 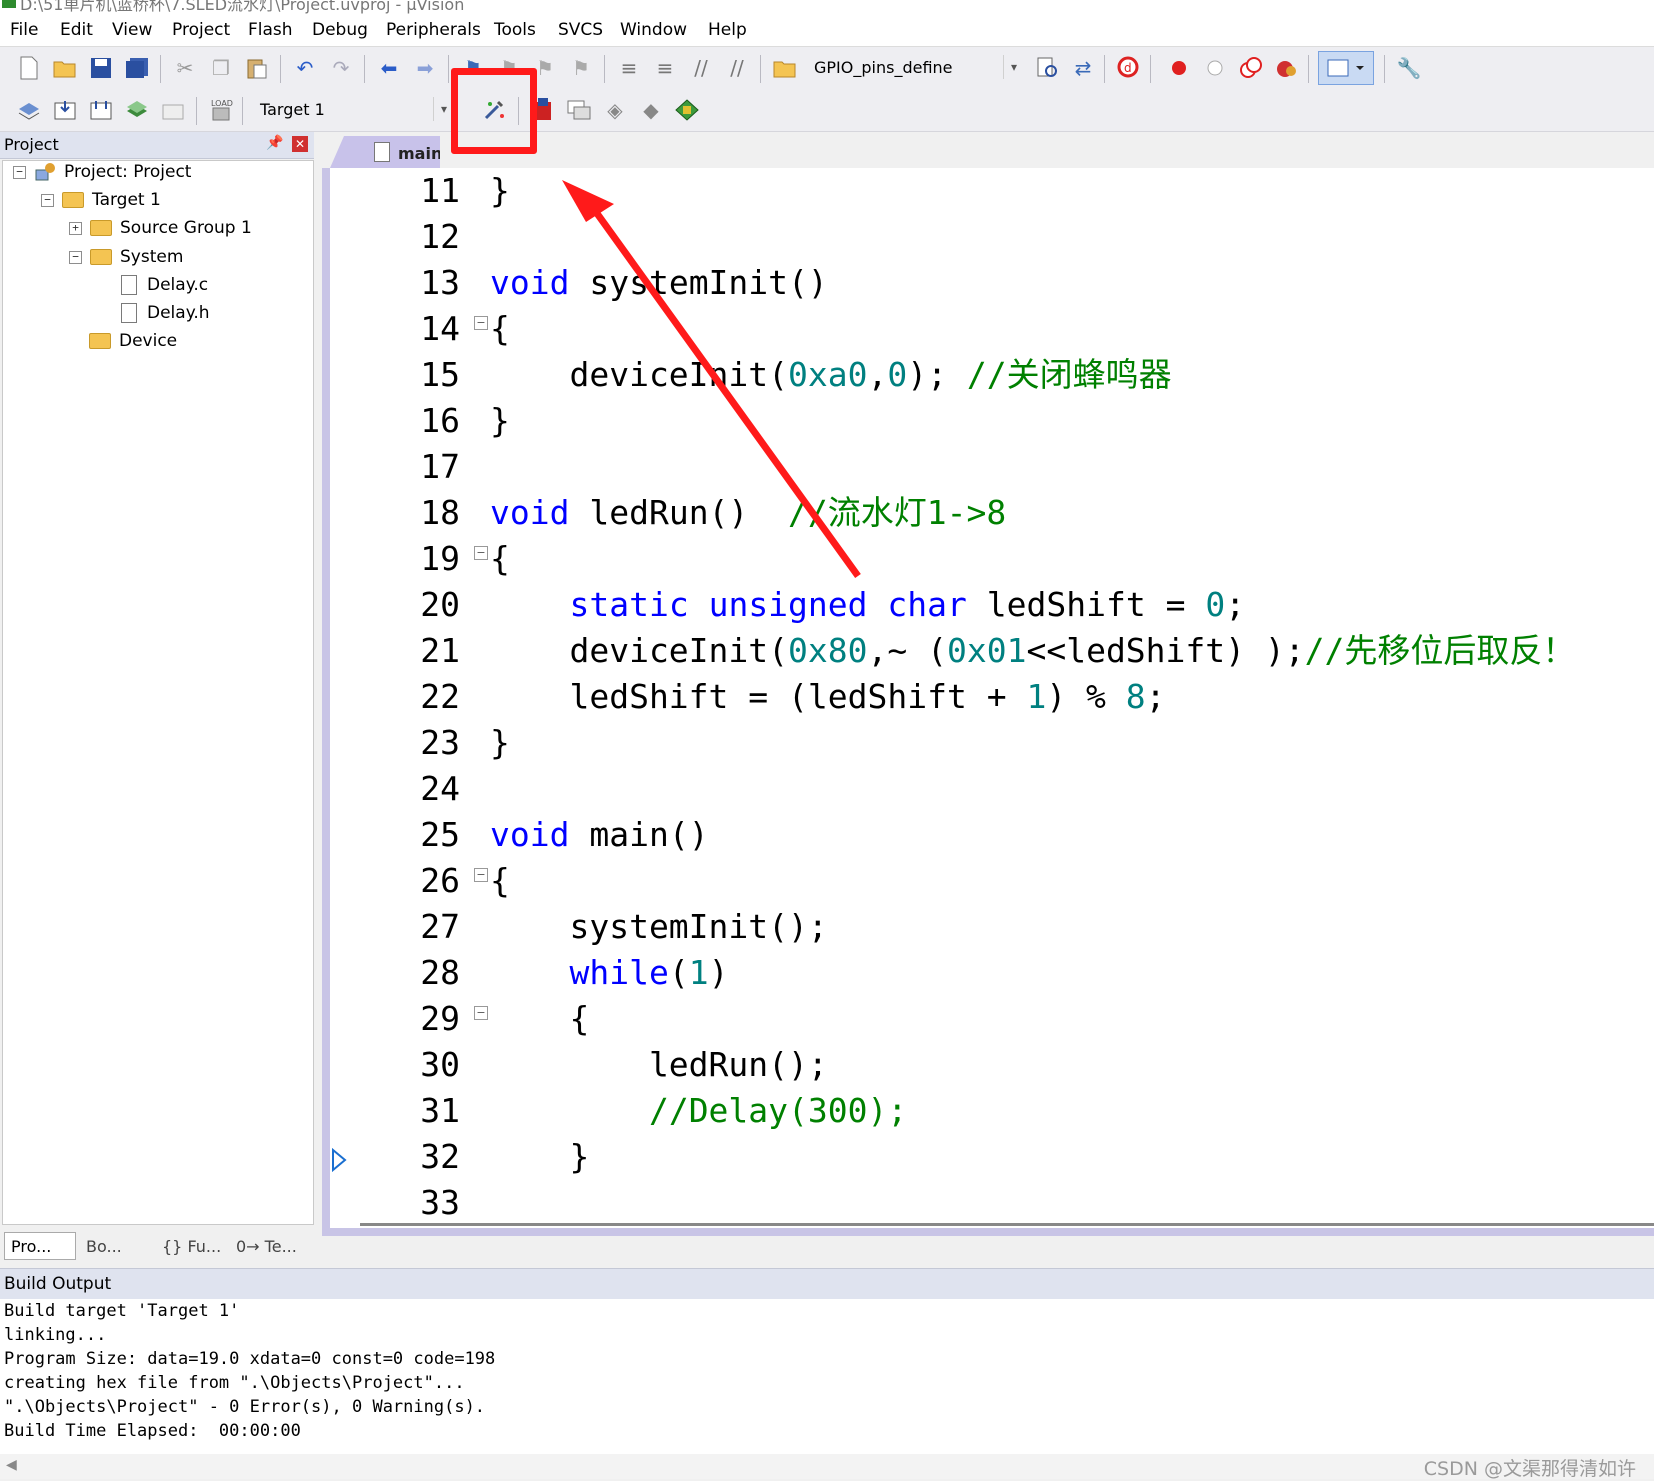 I want to click on menu-flash: Flash, so click(x=270, y=30).